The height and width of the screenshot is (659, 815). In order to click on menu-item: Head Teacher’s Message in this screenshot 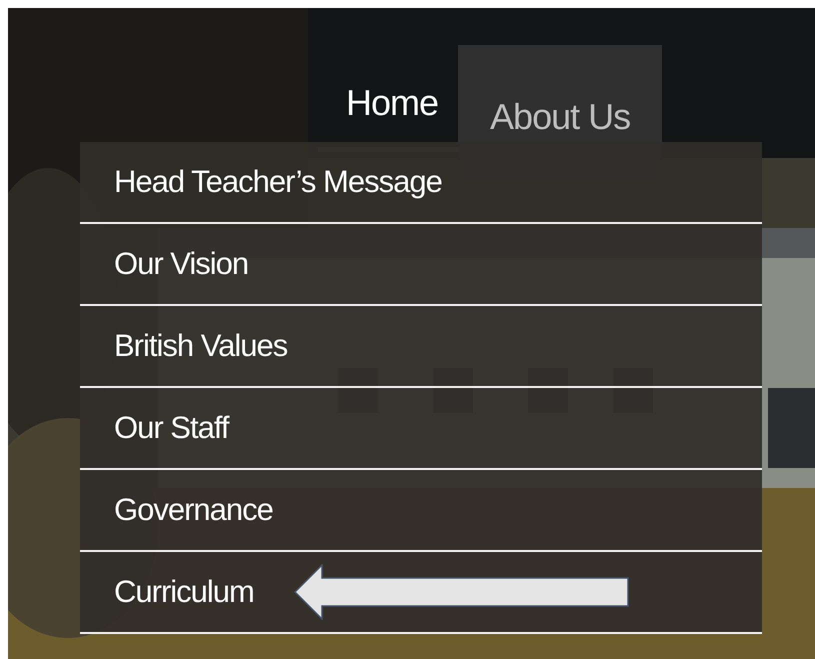, I will do `click(421, 183)`.